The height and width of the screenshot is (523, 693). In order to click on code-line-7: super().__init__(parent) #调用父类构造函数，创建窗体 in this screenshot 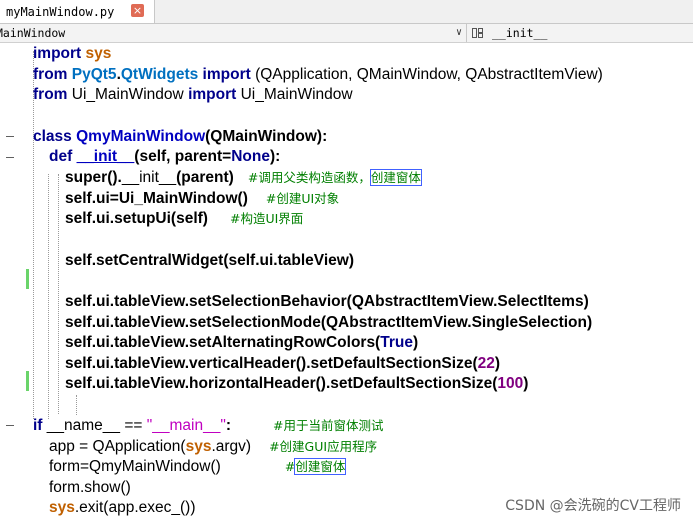, I will do `click(243, 177)`.